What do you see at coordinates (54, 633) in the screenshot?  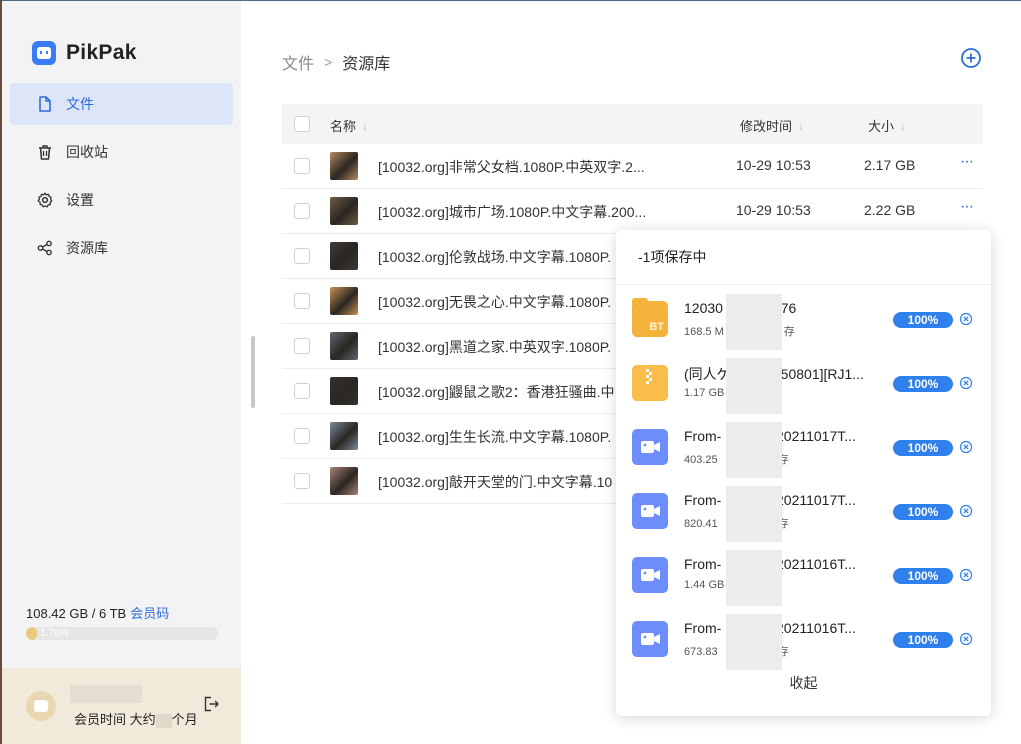 I see `storage-percent: 1.76%` at bounding box center [54, 633].